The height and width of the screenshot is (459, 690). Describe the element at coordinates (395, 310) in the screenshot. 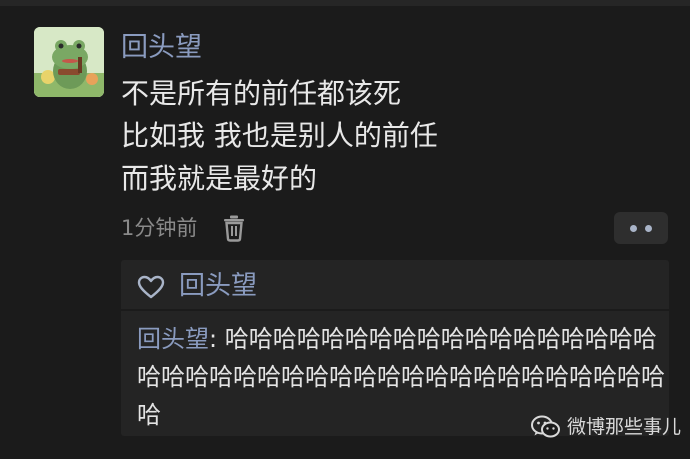

I see `reply-divider` at that location.